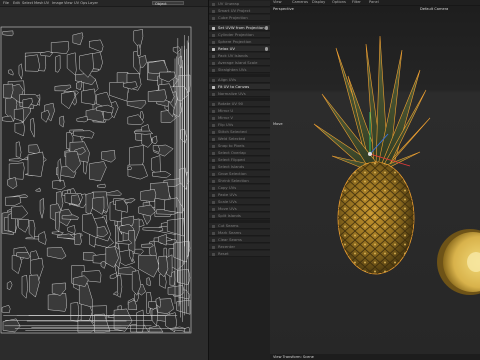 The height and width of the screenshot is (360, 480). What do you see at coordinates (375, 357) in the screenshot?
I see `viewport-footer: View Transform: Scene` at bounding box center [375, 357].